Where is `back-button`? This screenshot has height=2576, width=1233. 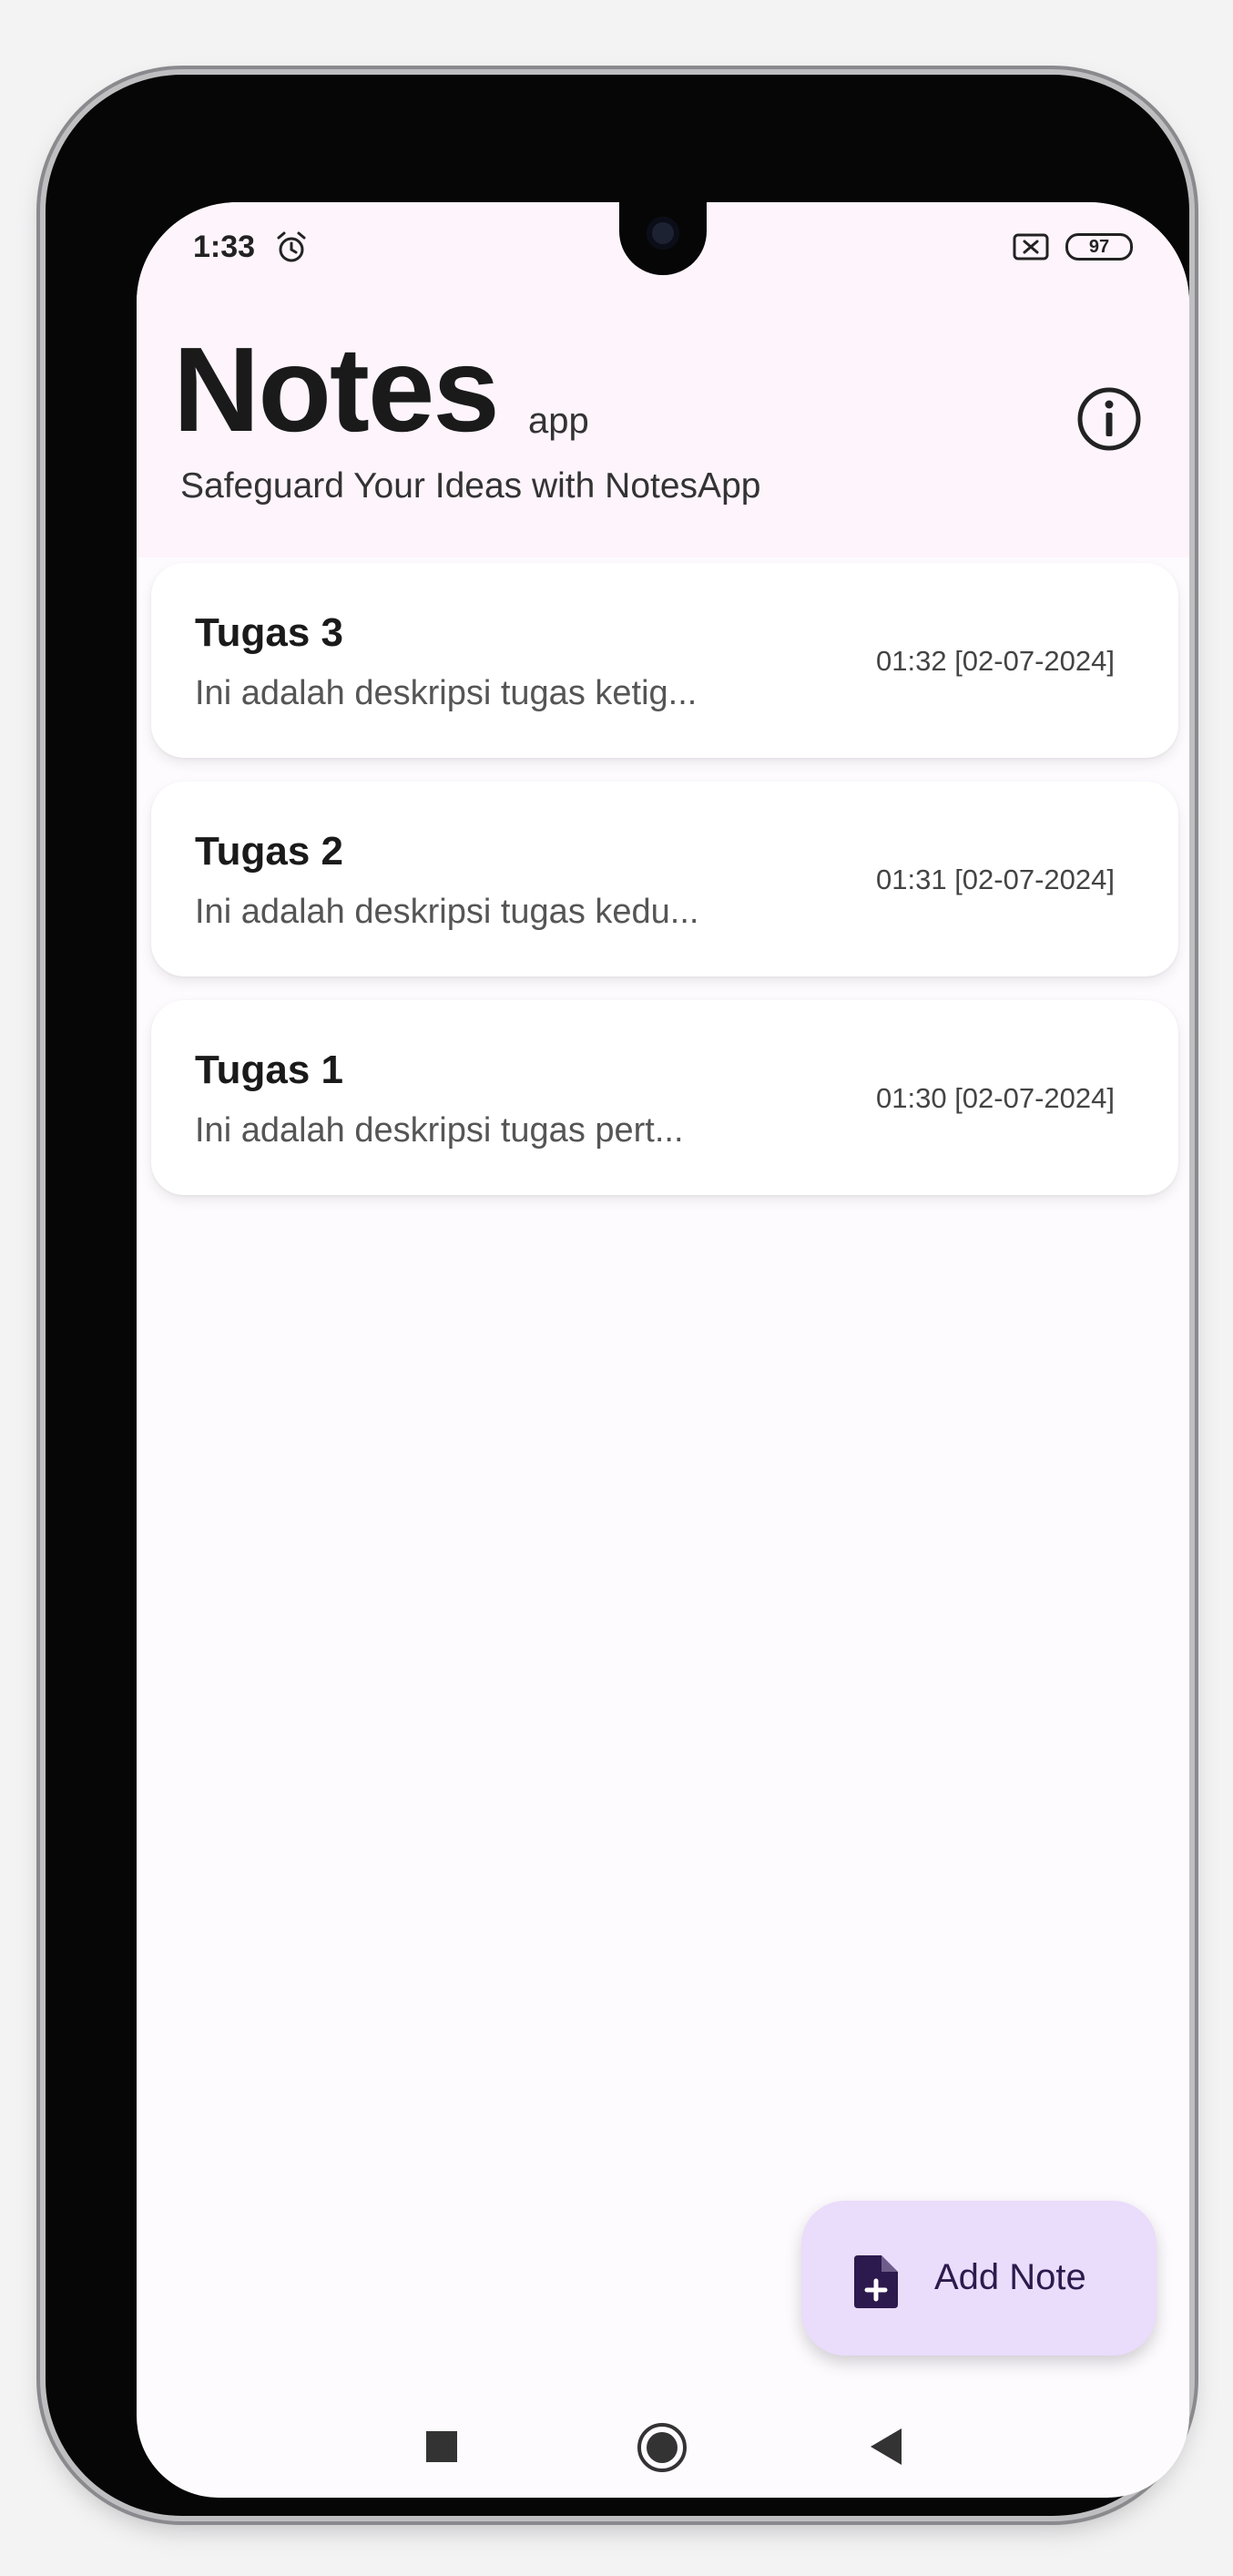
back-button is located at coordinates (885, 2447).